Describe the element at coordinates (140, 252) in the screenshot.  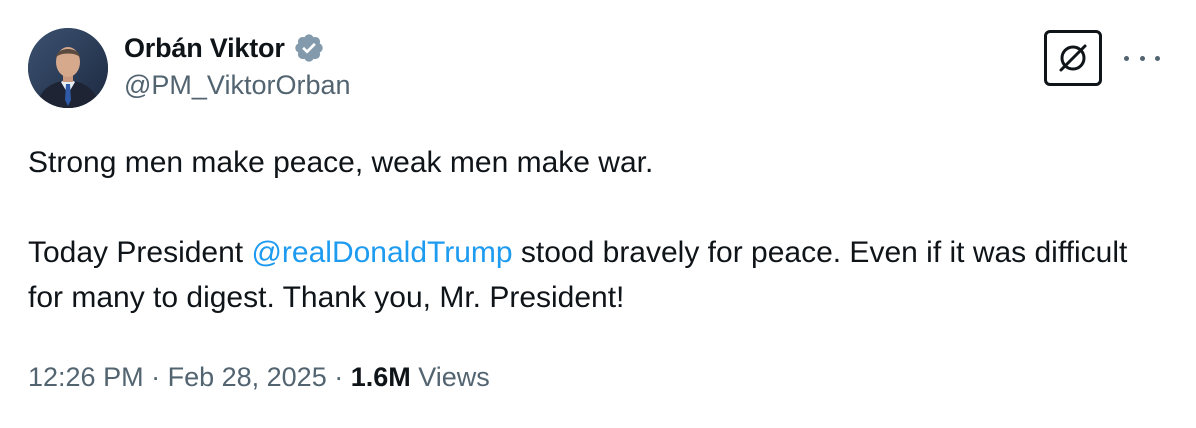
I see `tweet-text-segment: Today President` at that location.